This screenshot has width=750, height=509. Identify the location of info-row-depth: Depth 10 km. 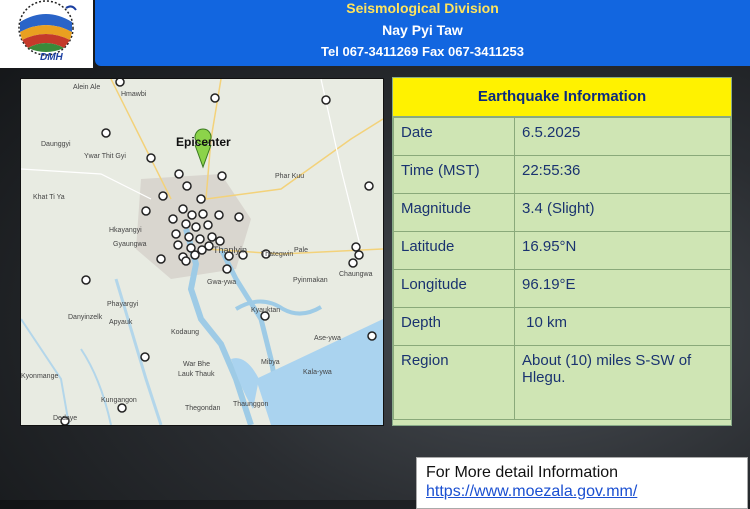
(562, 326).